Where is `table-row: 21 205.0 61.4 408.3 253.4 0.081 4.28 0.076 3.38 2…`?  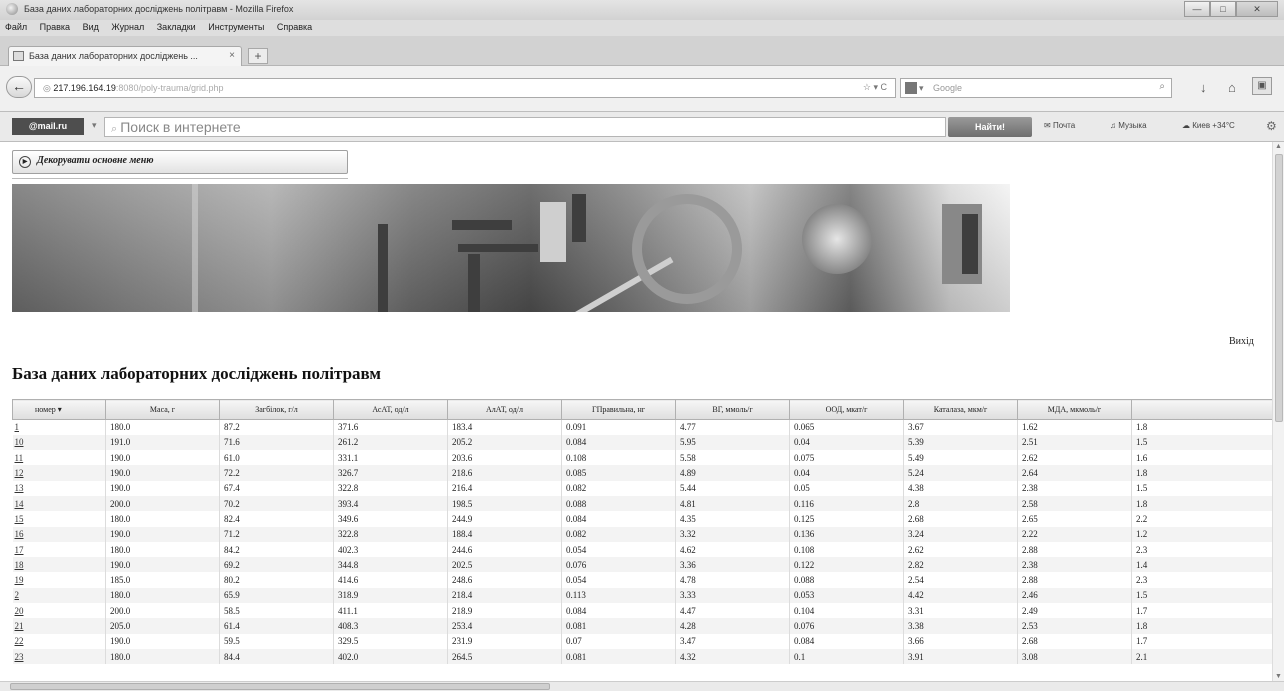
table-row: 21 205.0 61.4 408.3 253.4 0.081 4.28 0.076 3.38 2… is located at coordinates (642, 626).